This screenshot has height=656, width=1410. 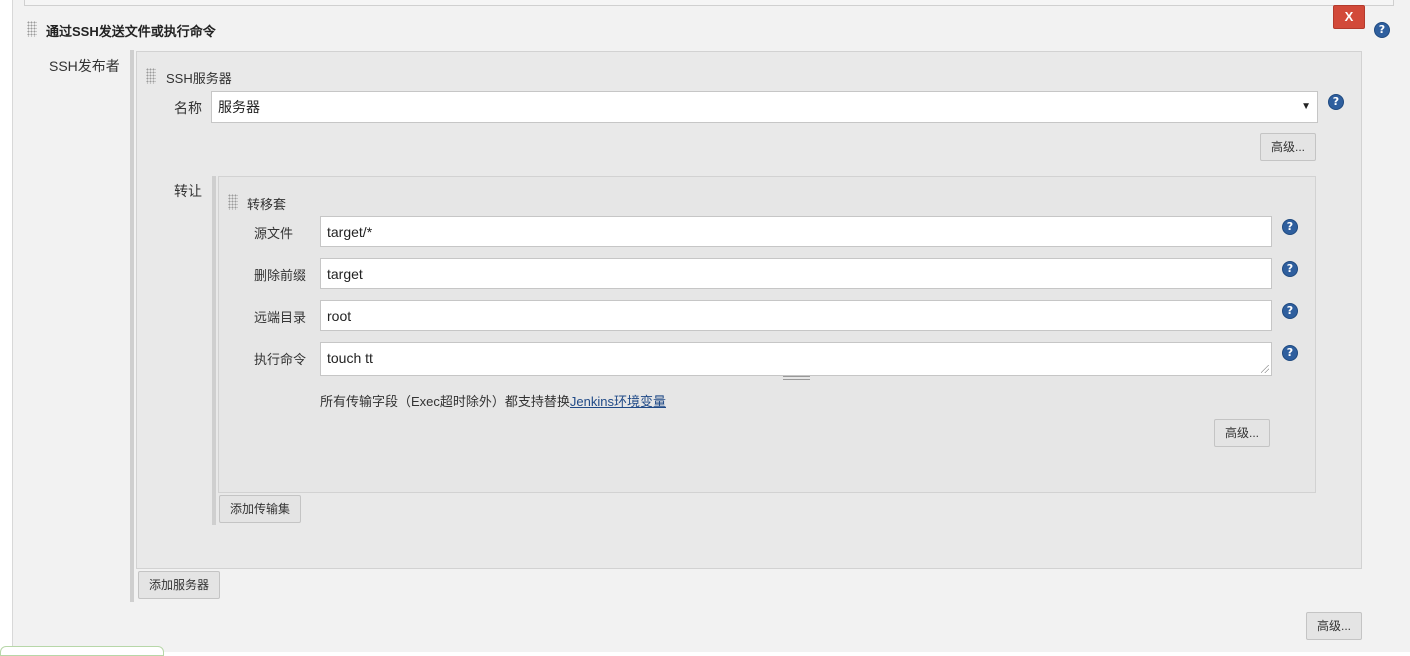 I want to click on exec-command-value: touch tt, so click(x=350, y=358).